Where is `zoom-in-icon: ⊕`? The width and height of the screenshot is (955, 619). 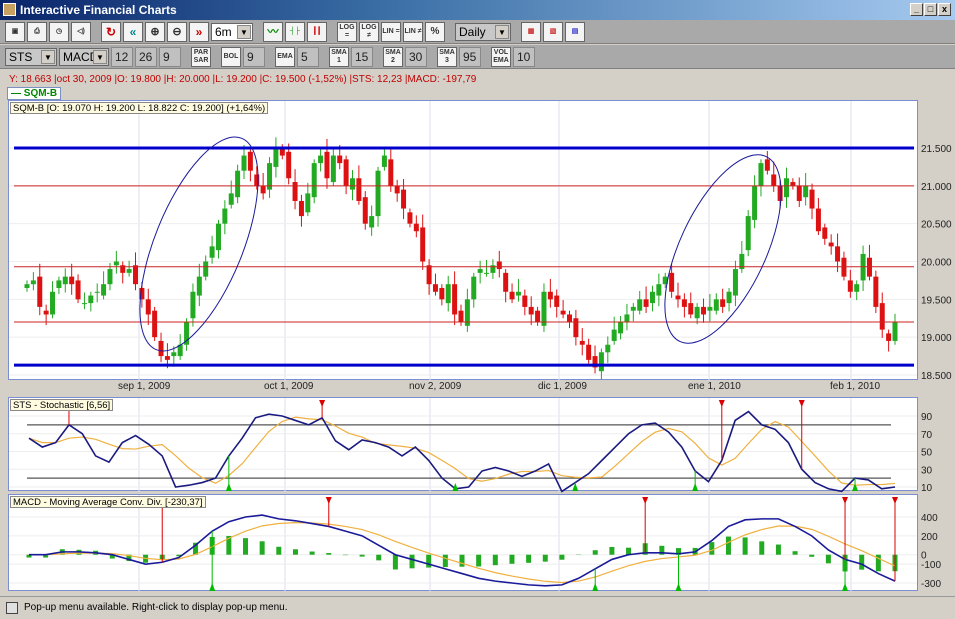 zoom-in-icon: ⊕ is located at coordinates (155, 31).